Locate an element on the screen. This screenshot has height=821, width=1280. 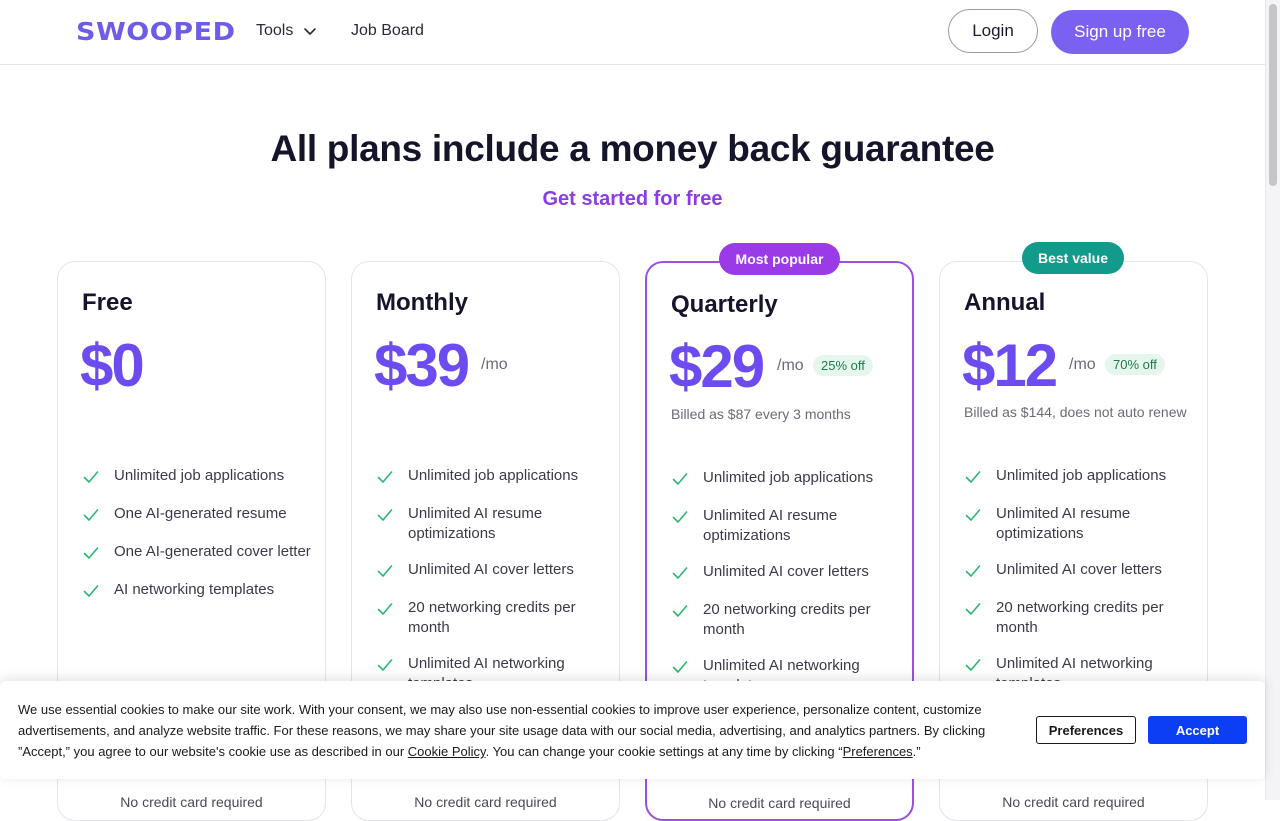
most-popular-badge: Most popular is located at coordinates (779, 259).